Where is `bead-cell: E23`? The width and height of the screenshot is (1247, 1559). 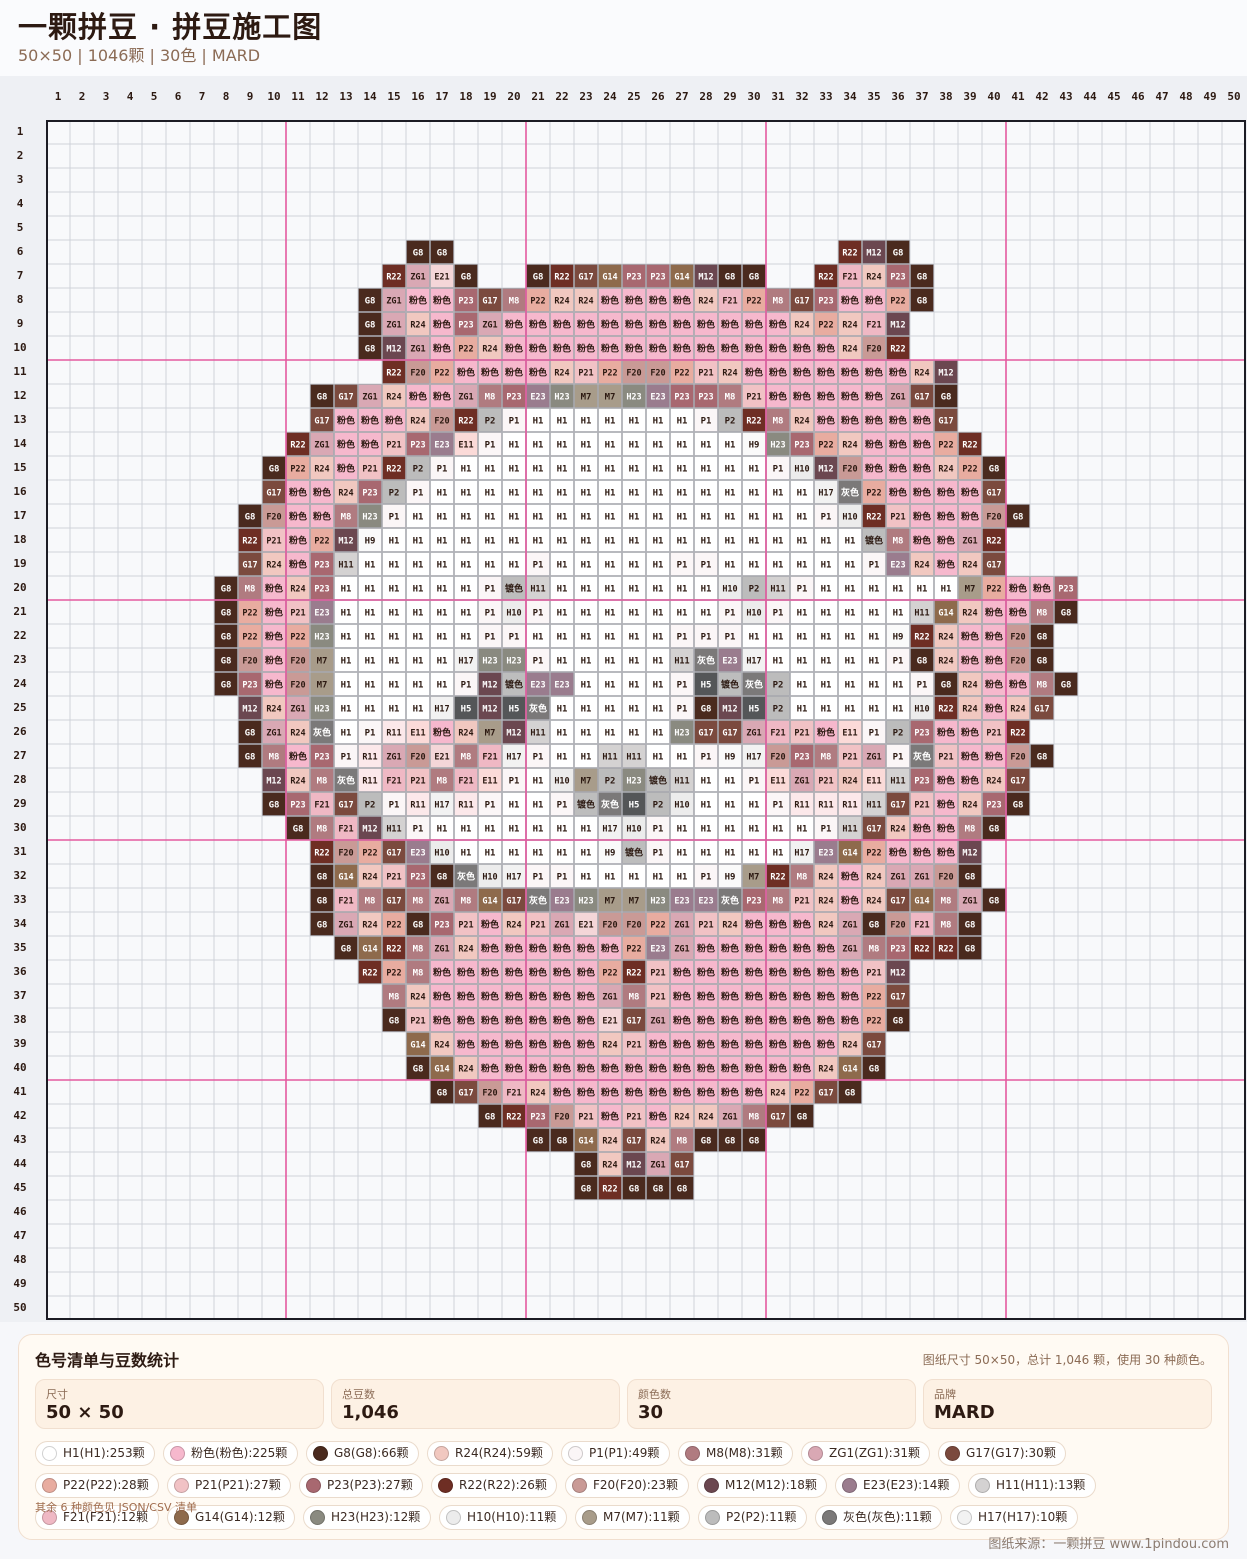
bead-cell: E23 is located at coordinates (322, 612).